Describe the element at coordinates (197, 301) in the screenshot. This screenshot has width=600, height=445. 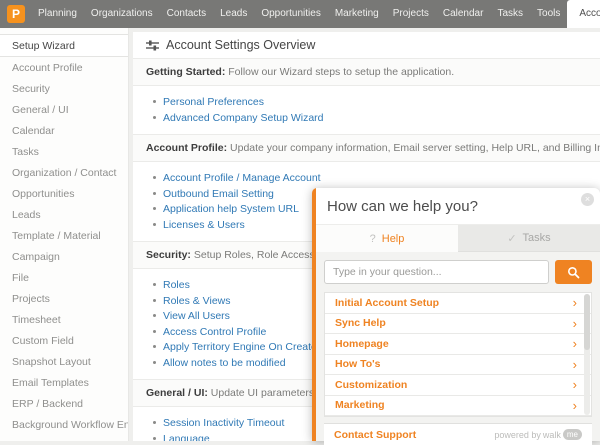
I see `link-roles-views: Roles & Views` at that location.